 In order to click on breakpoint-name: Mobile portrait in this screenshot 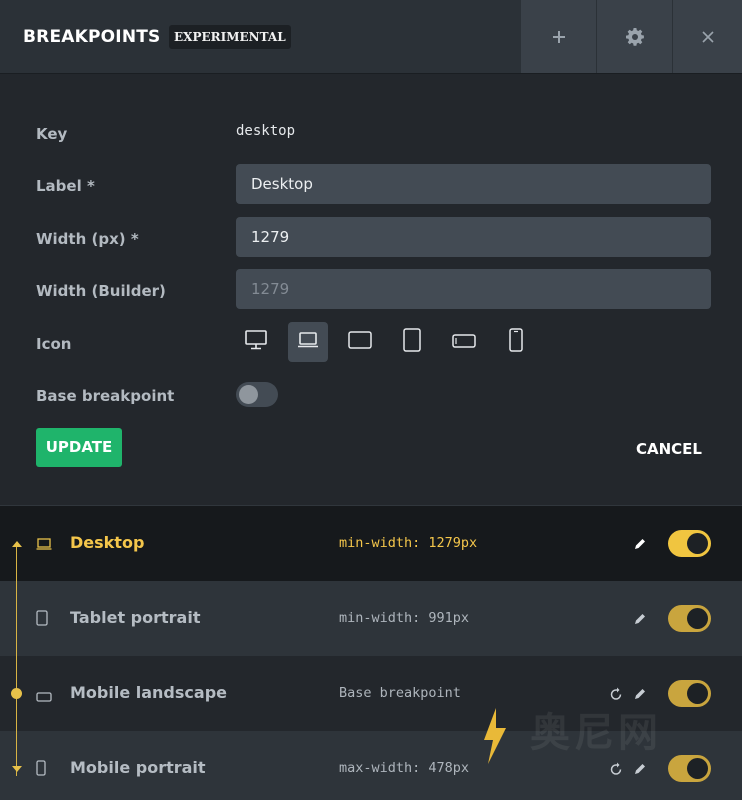, I will do `click(138, 767)`.